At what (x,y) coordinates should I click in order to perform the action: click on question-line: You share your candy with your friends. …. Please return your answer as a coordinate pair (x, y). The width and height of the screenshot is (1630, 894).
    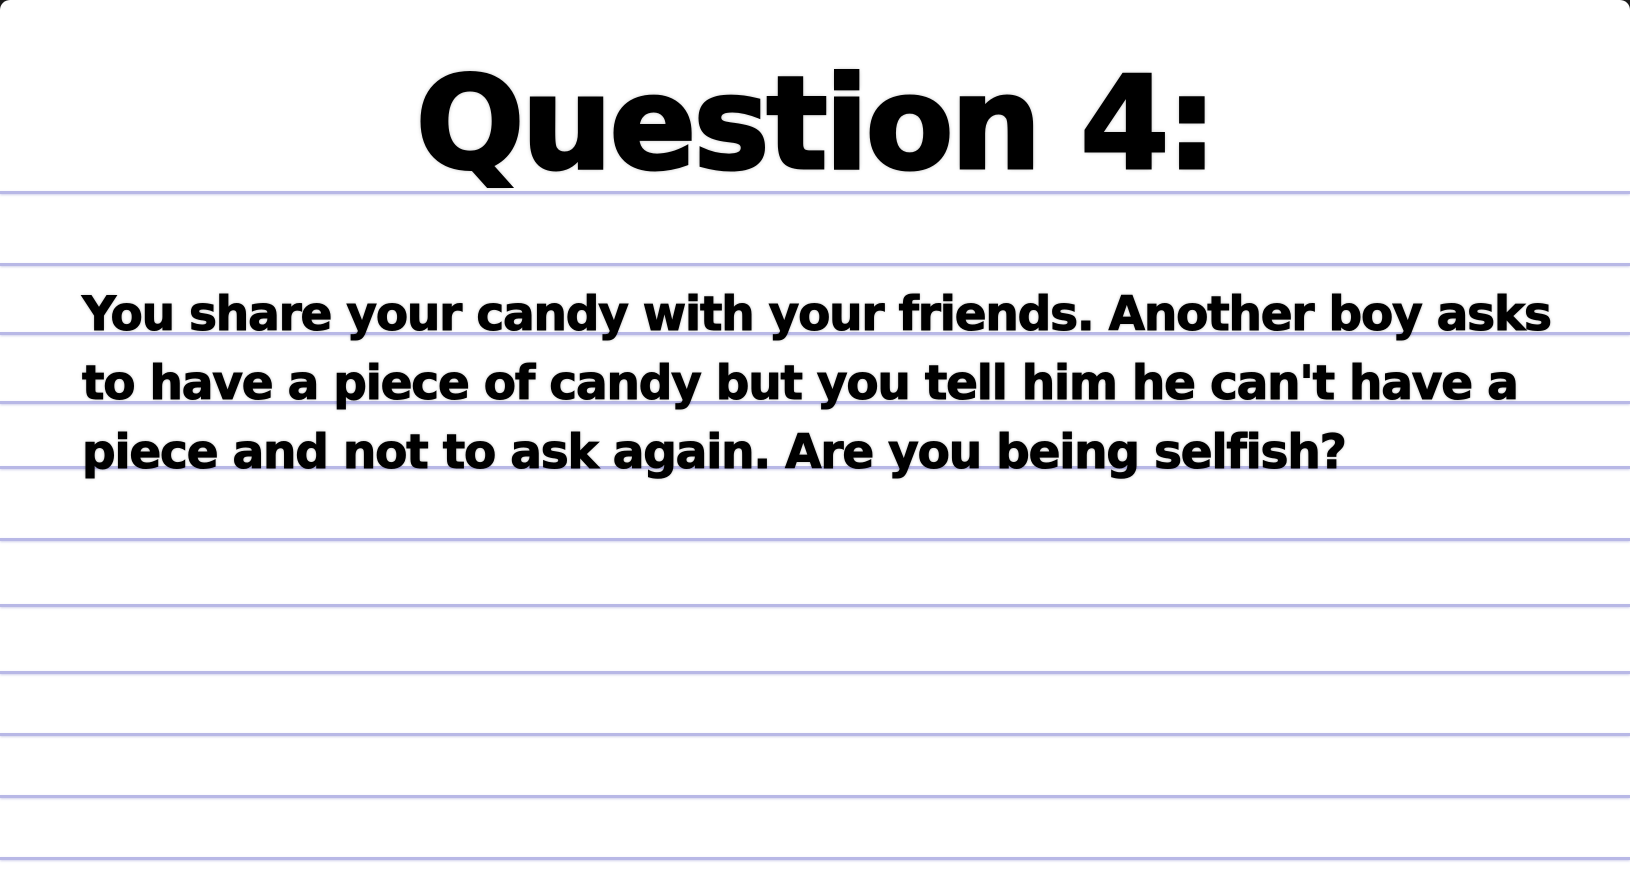
    Looking at the image, I should click on (817, 315).